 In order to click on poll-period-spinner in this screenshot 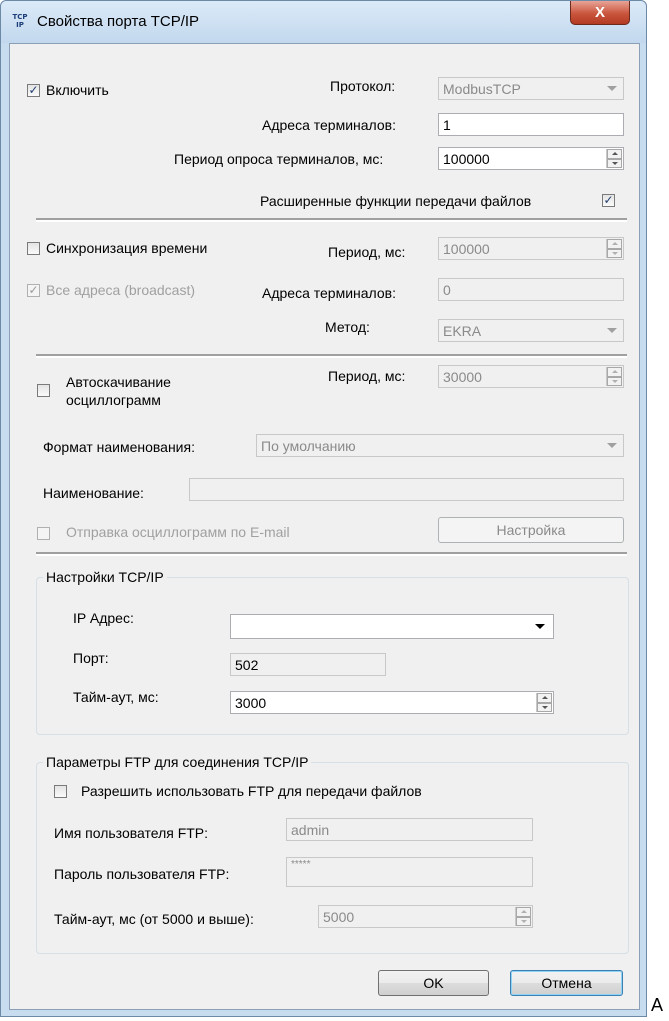, I will do `click(614, 158)`.